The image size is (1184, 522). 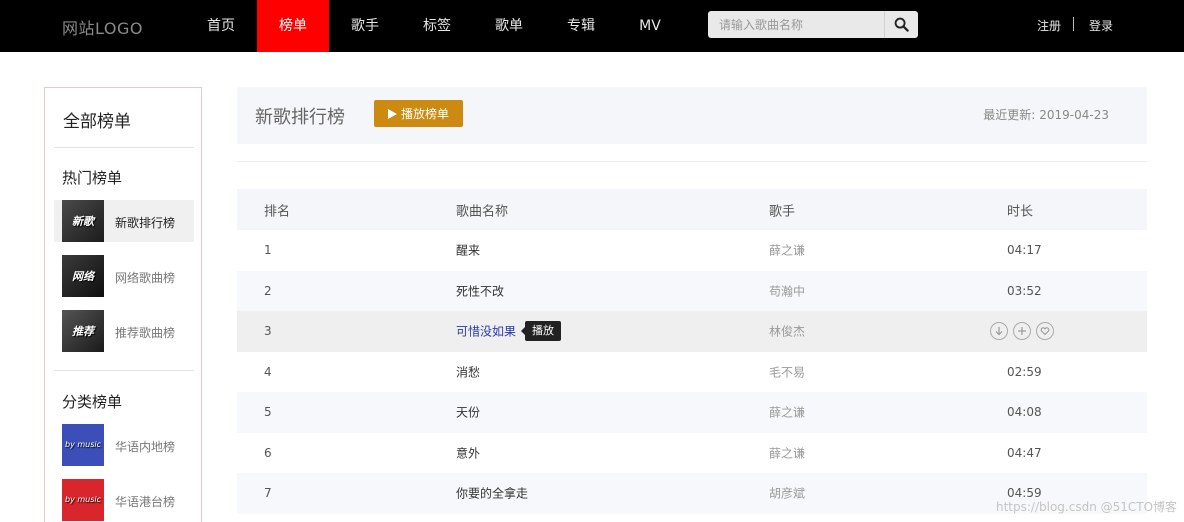 I want to click on row-actions, so click(x=1022, y=331).